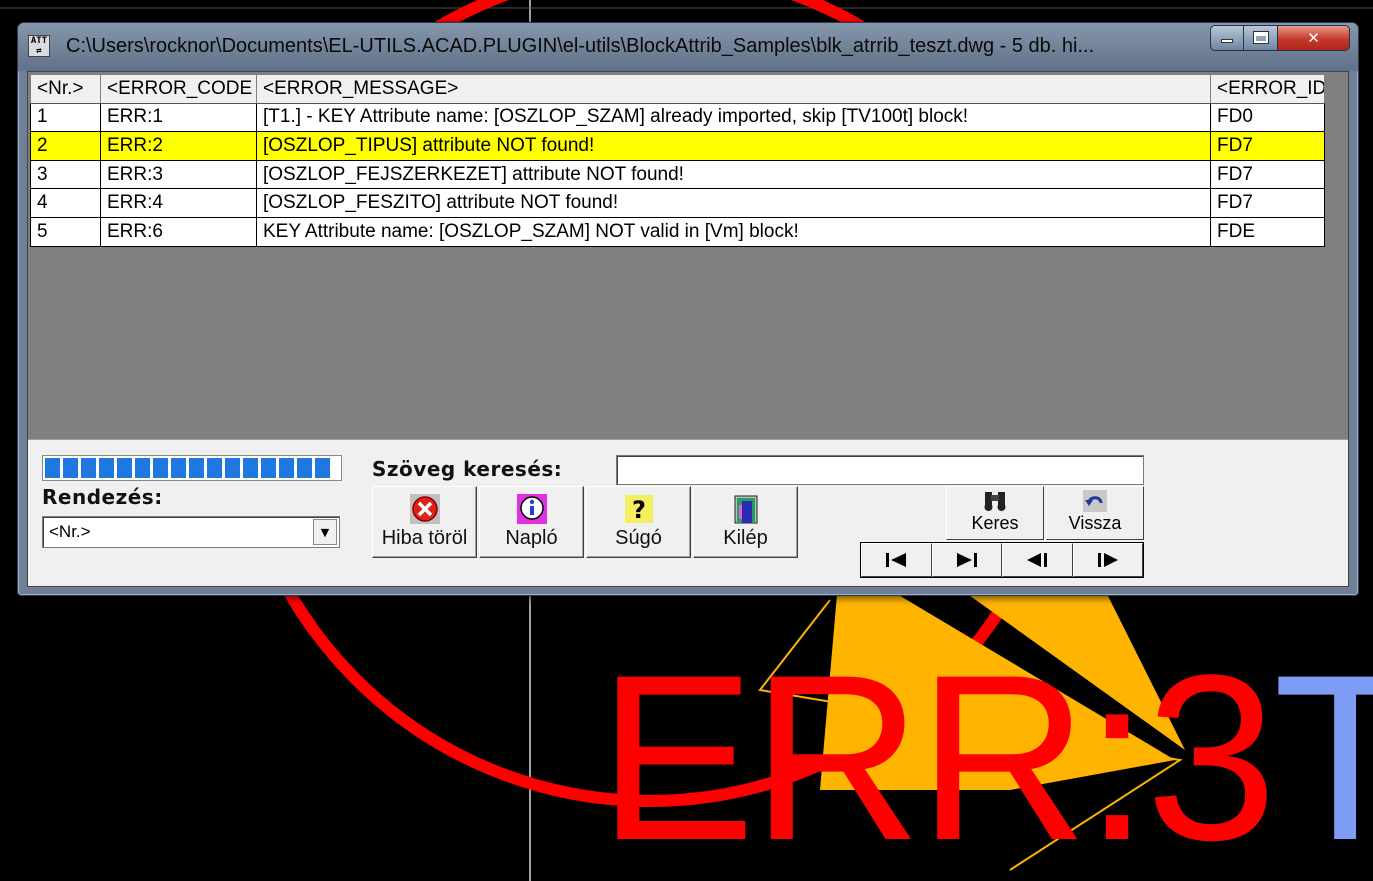 The width and height of the screenshot is (1373, 881). What do you see at coordinates (1095, 501) in the screenshot?
I see `undo-icon` at bounding box center [1095, 501].